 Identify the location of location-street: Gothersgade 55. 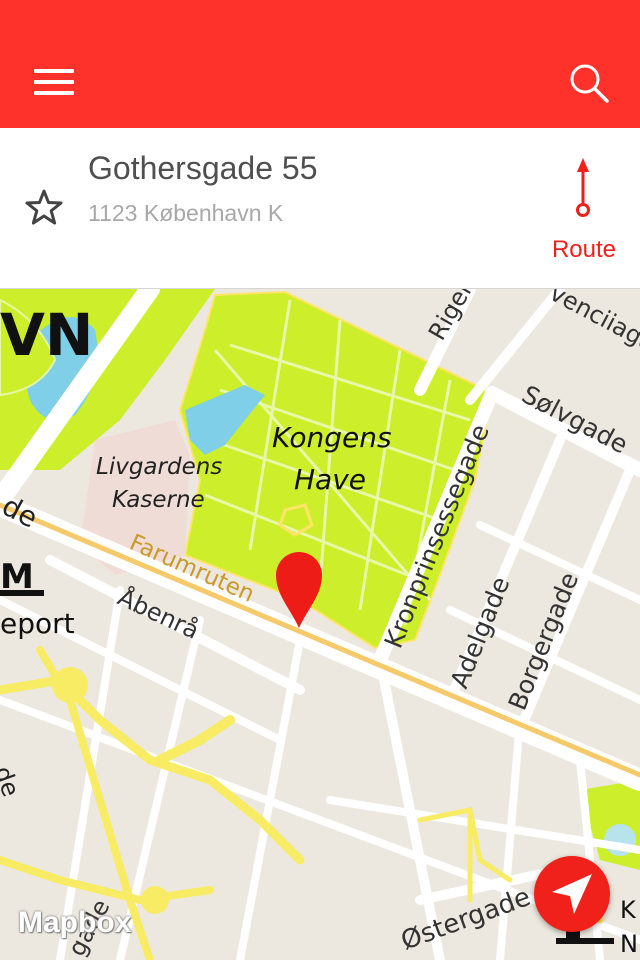
(203, 168).